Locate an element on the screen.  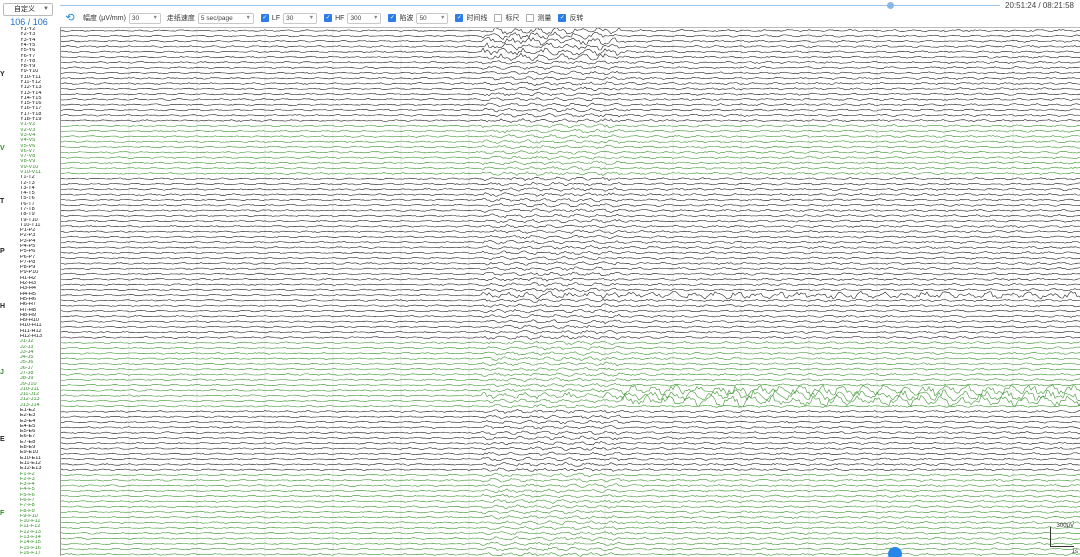
channel-label: J2-J3 is located at coordinates (40, 347).